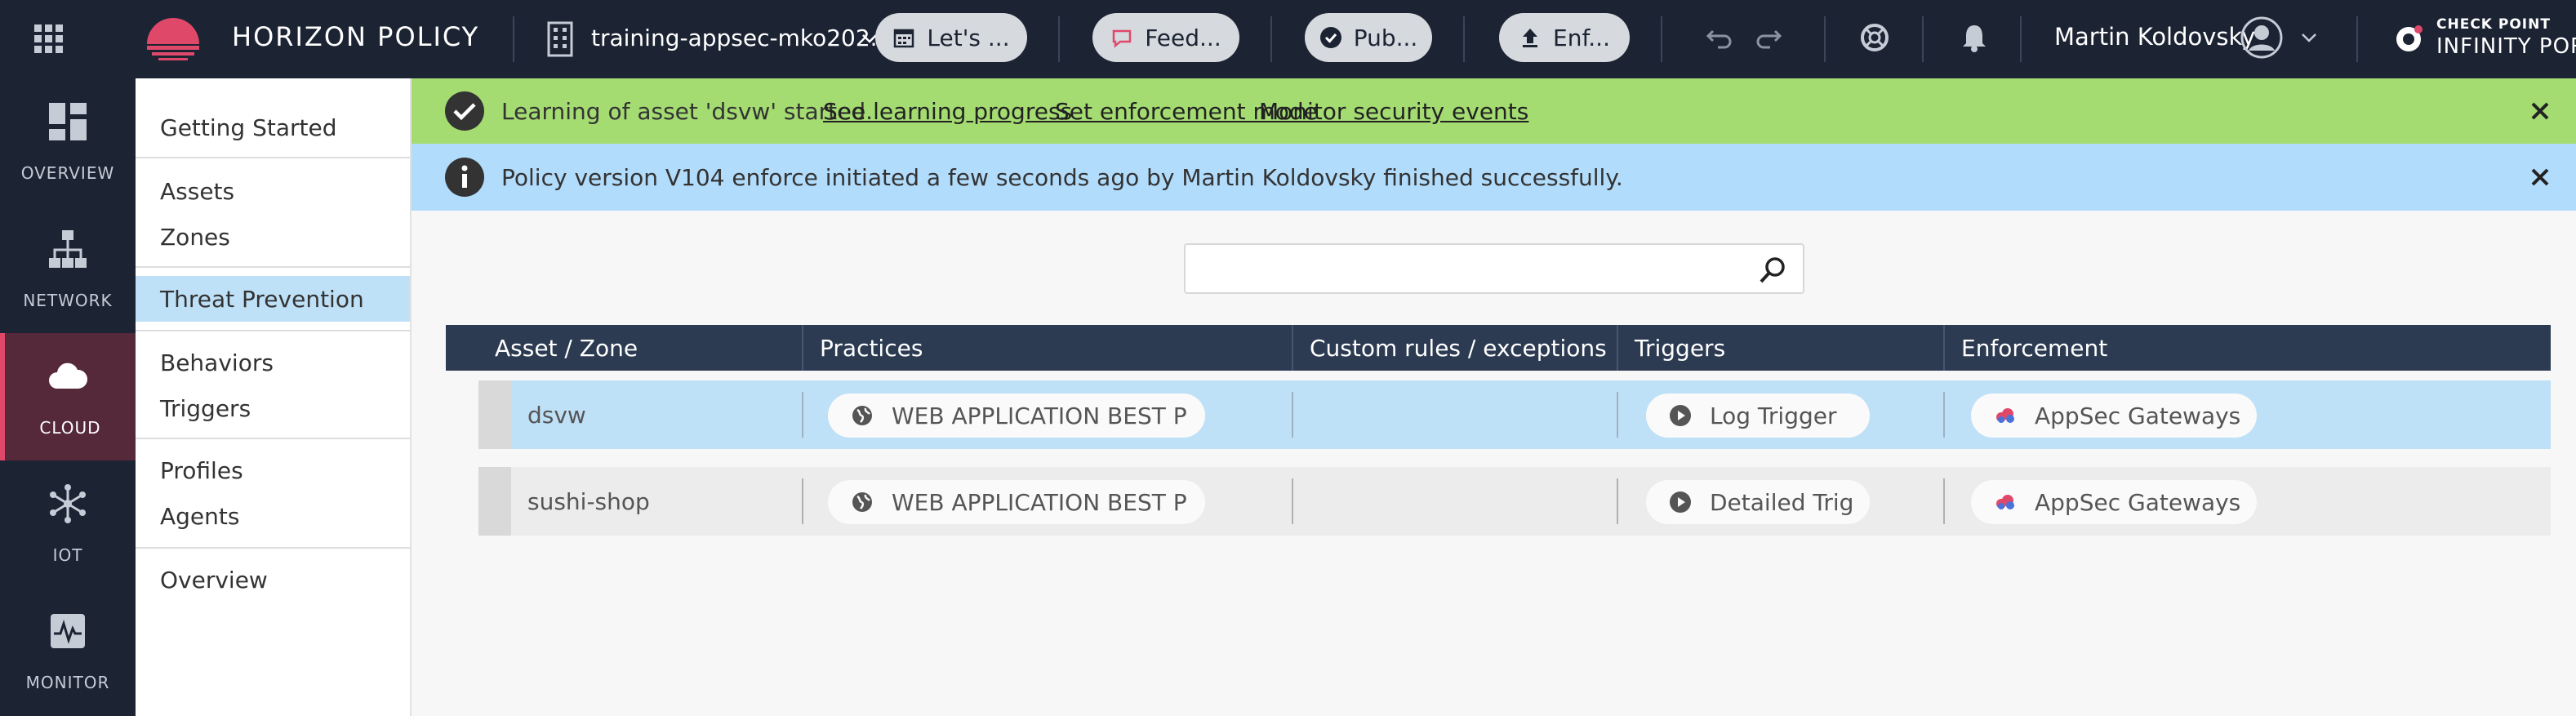 This screenshot has height=716, width=2576. What do you see at coordinates (947, 112) in the screenshot?
I see `learning-progress-link: See learning progress` at bounding box center [947, 112].